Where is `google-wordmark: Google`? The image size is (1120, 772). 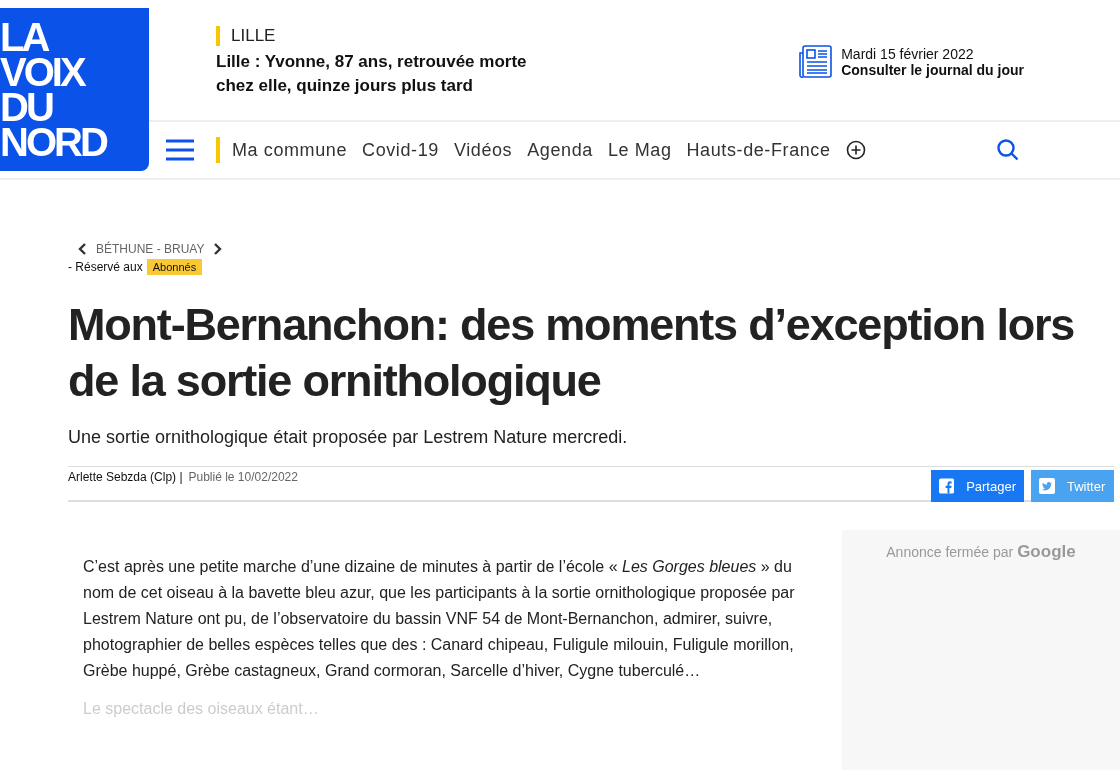 google-wordmark: Google is located at coordinates (1046, 552).